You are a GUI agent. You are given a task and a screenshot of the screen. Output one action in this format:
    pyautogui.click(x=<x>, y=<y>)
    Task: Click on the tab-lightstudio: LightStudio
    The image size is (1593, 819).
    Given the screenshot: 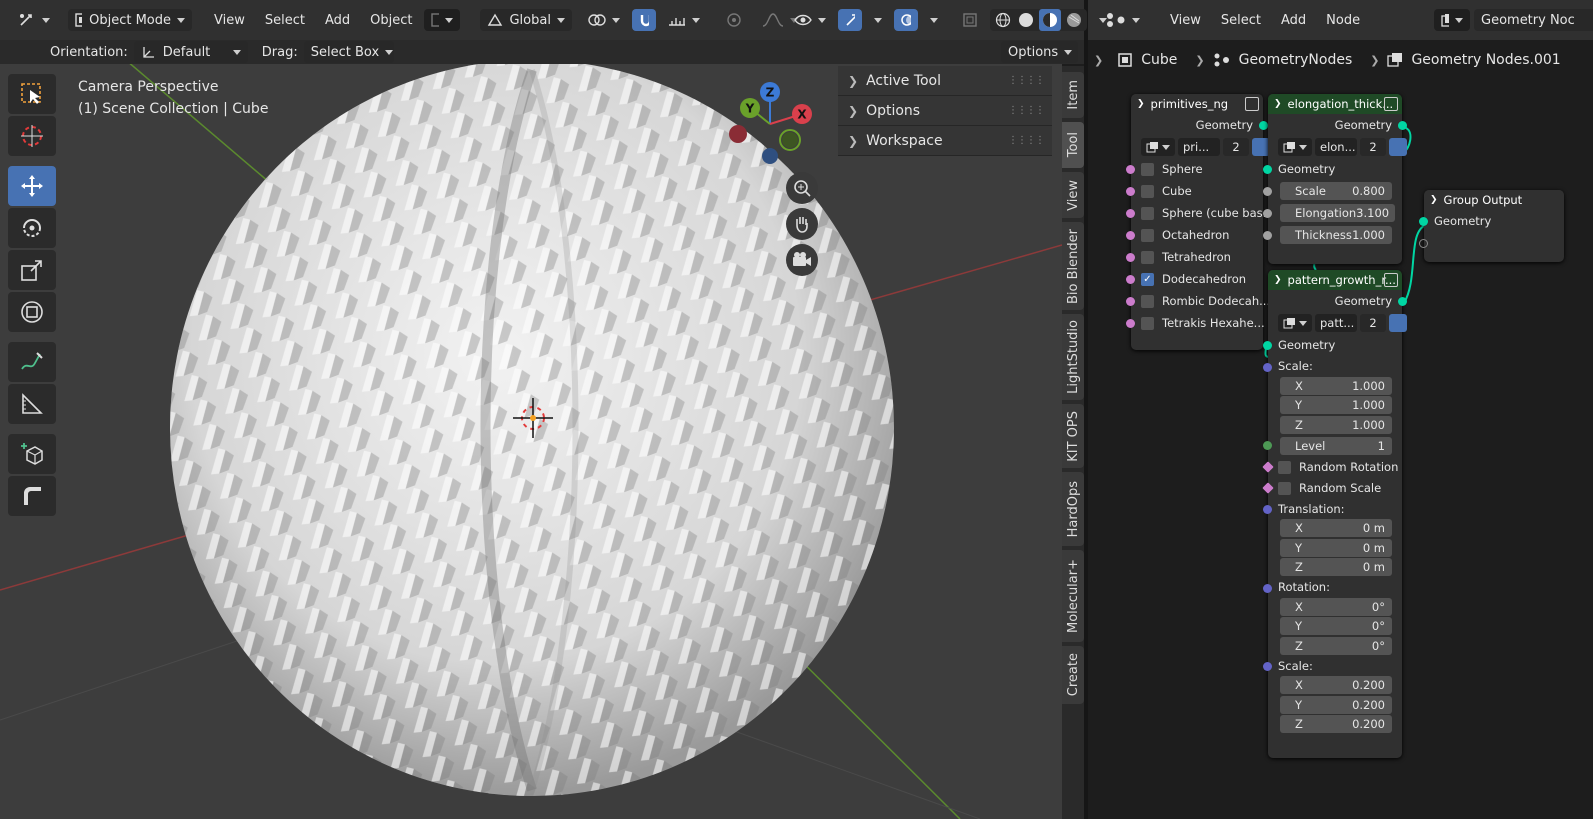 What is the action you would take?
    pyautogui.click(x=1073, y=357)
    